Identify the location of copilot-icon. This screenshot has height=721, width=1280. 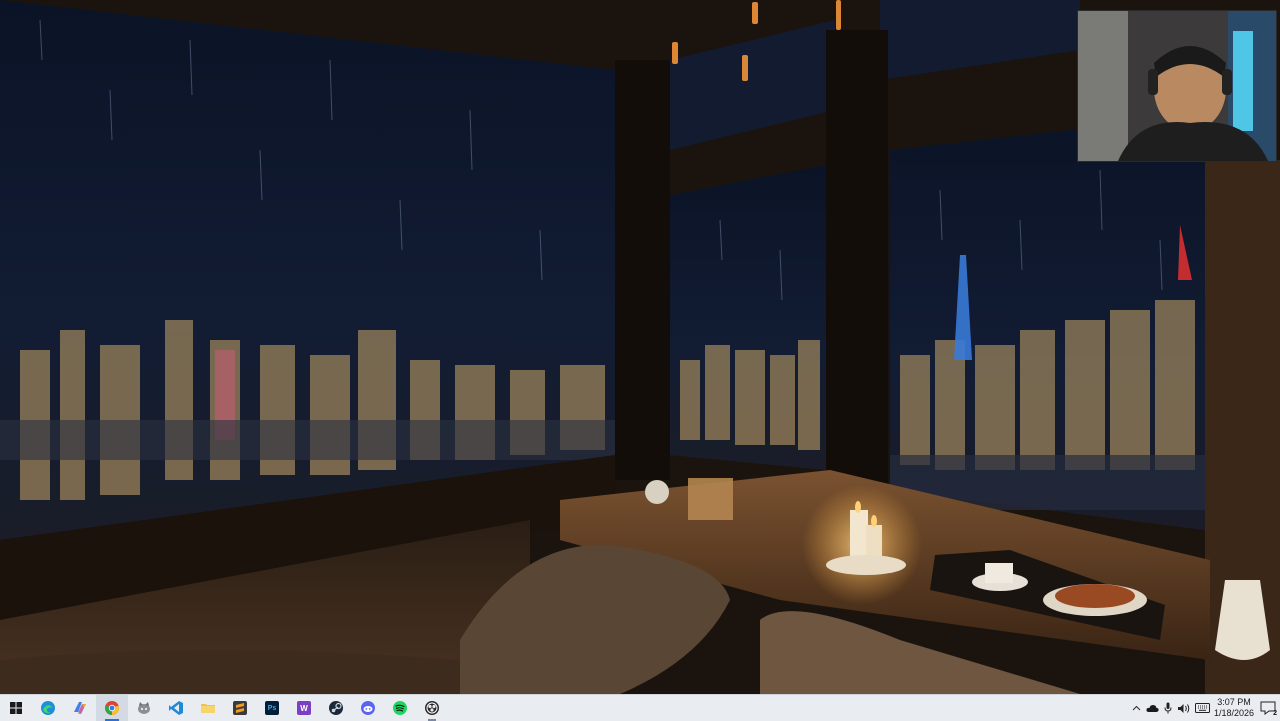
(80, 708).